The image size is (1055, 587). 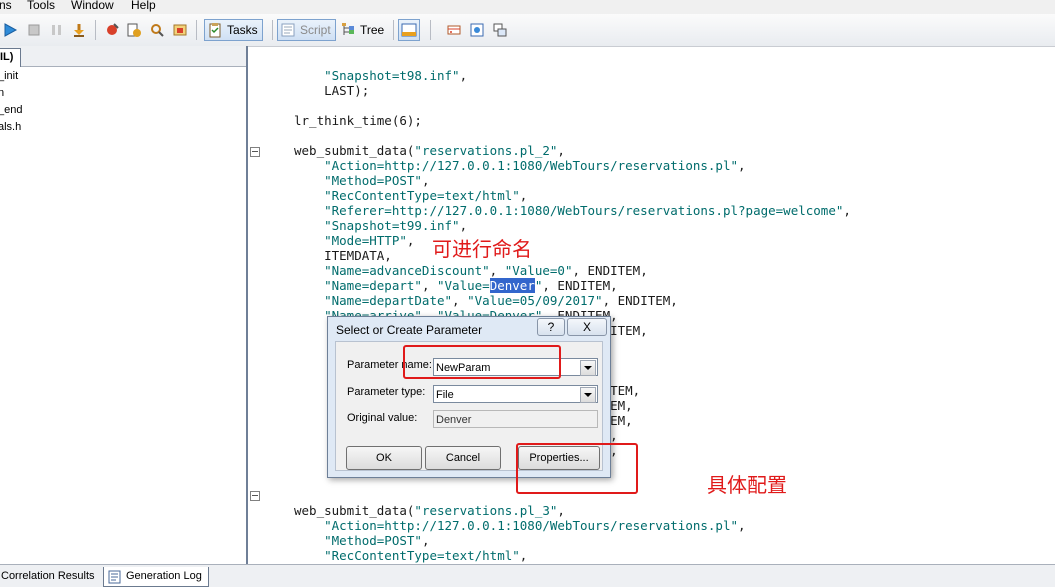 I want to click on code-line: lr_think_time(6);, so click(x=358, y=120).